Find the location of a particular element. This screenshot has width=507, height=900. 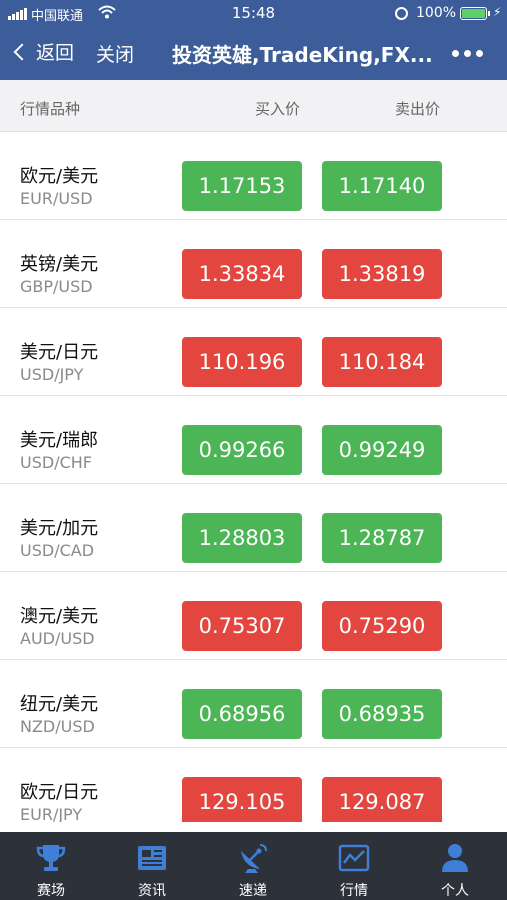

tab-label: 个人 is located at coordinates (455, 891).